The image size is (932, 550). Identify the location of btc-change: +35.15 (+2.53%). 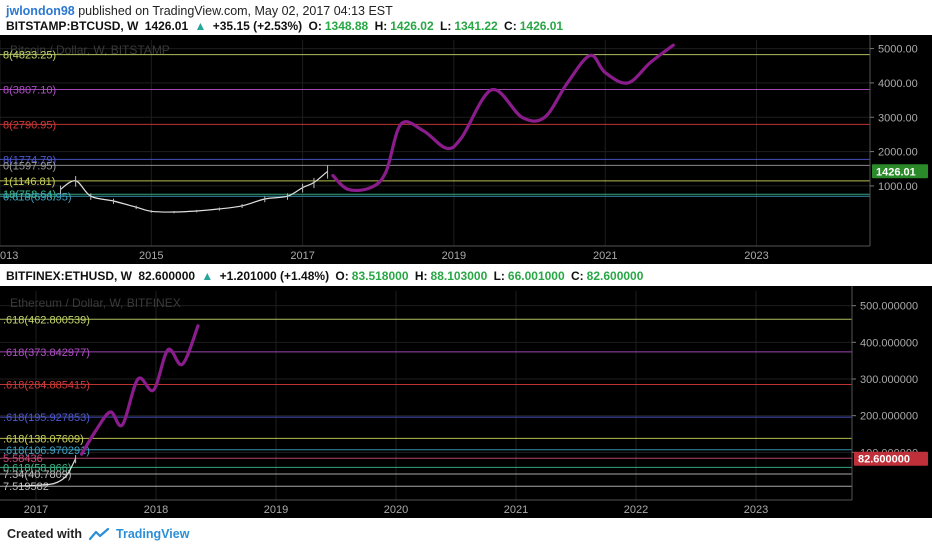
(257, 26).